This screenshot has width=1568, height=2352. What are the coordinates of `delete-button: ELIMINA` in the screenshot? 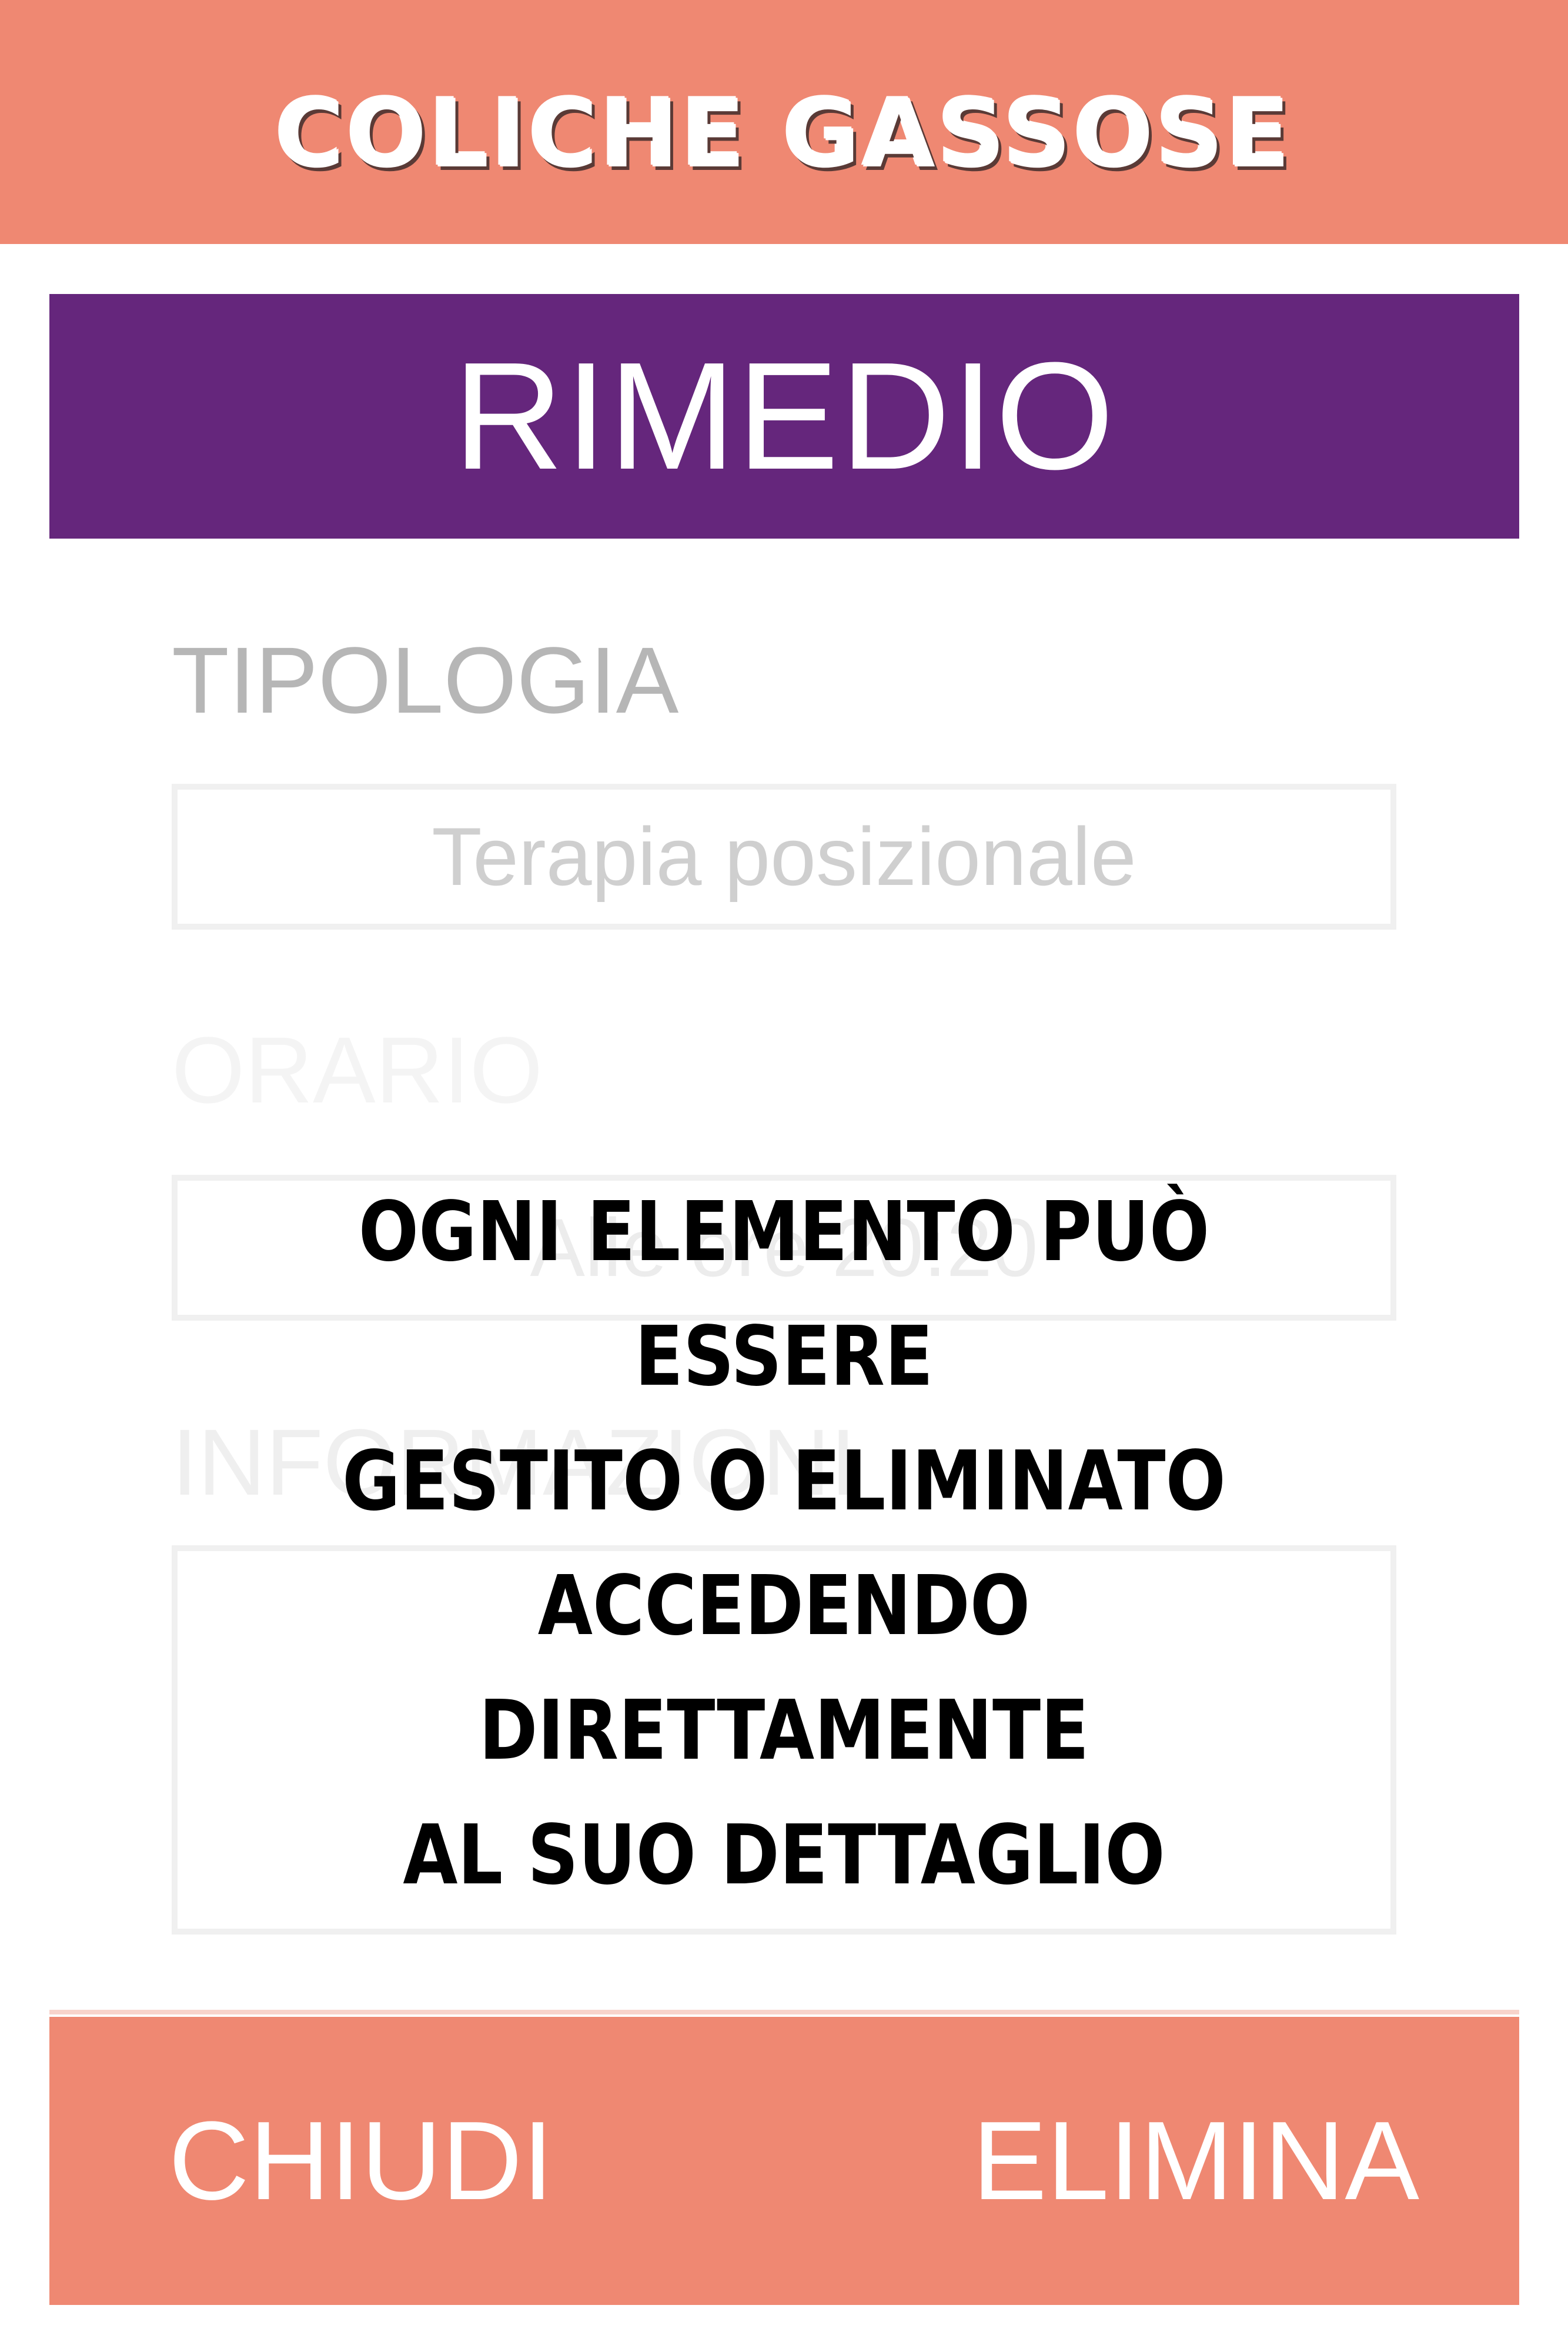 It's located at (1196, 2161).